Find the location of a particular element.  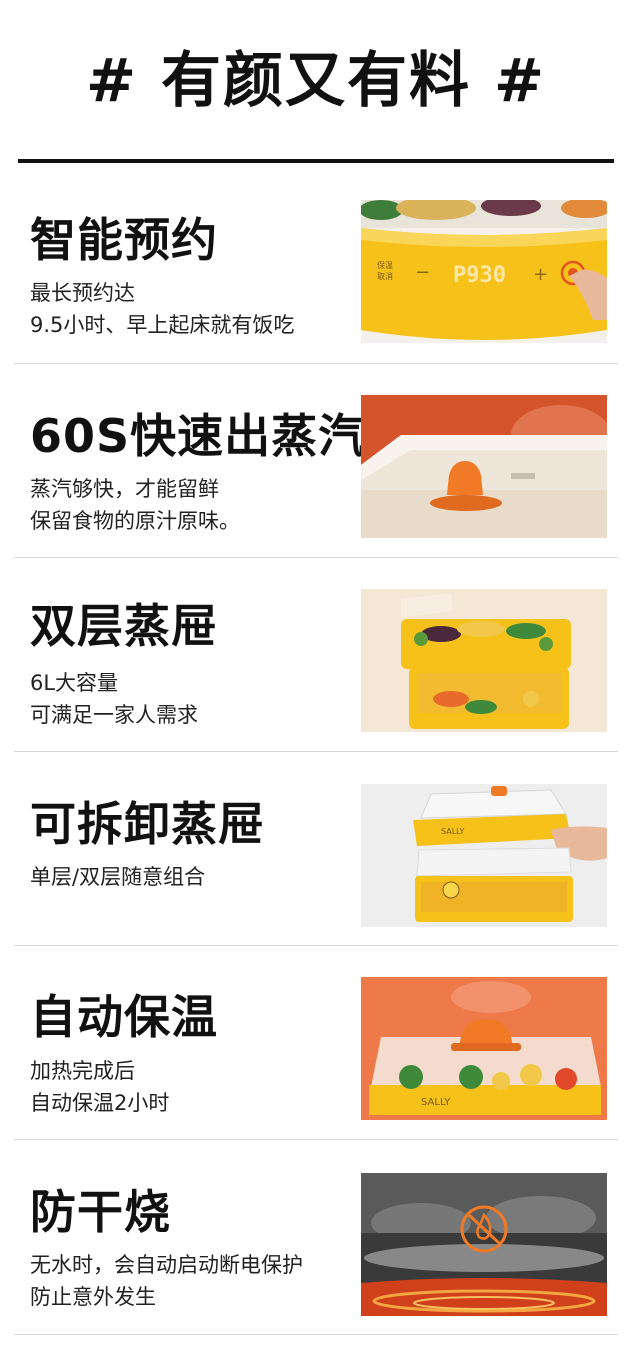

feature-dry-burn-protection: 防干烧 无水时，会自动启动断电保护 防止意外发生 is located at coordinates (316, 1236).